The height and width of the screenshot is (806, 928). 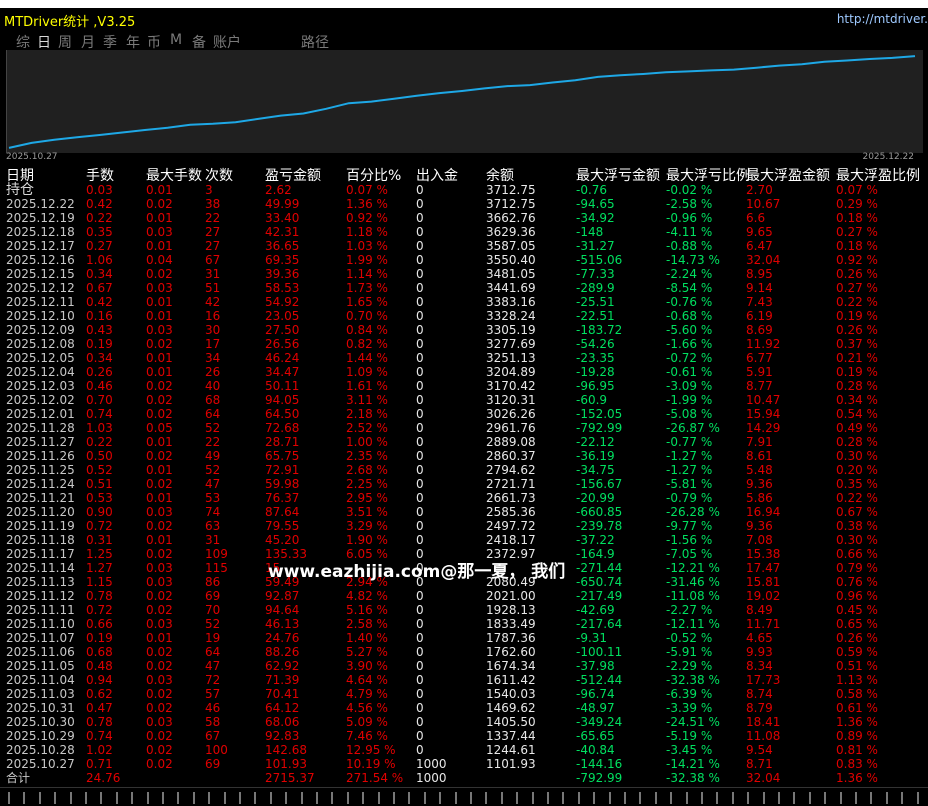 I want to click on cell-8: -650.74, so click(x=599, y=582).